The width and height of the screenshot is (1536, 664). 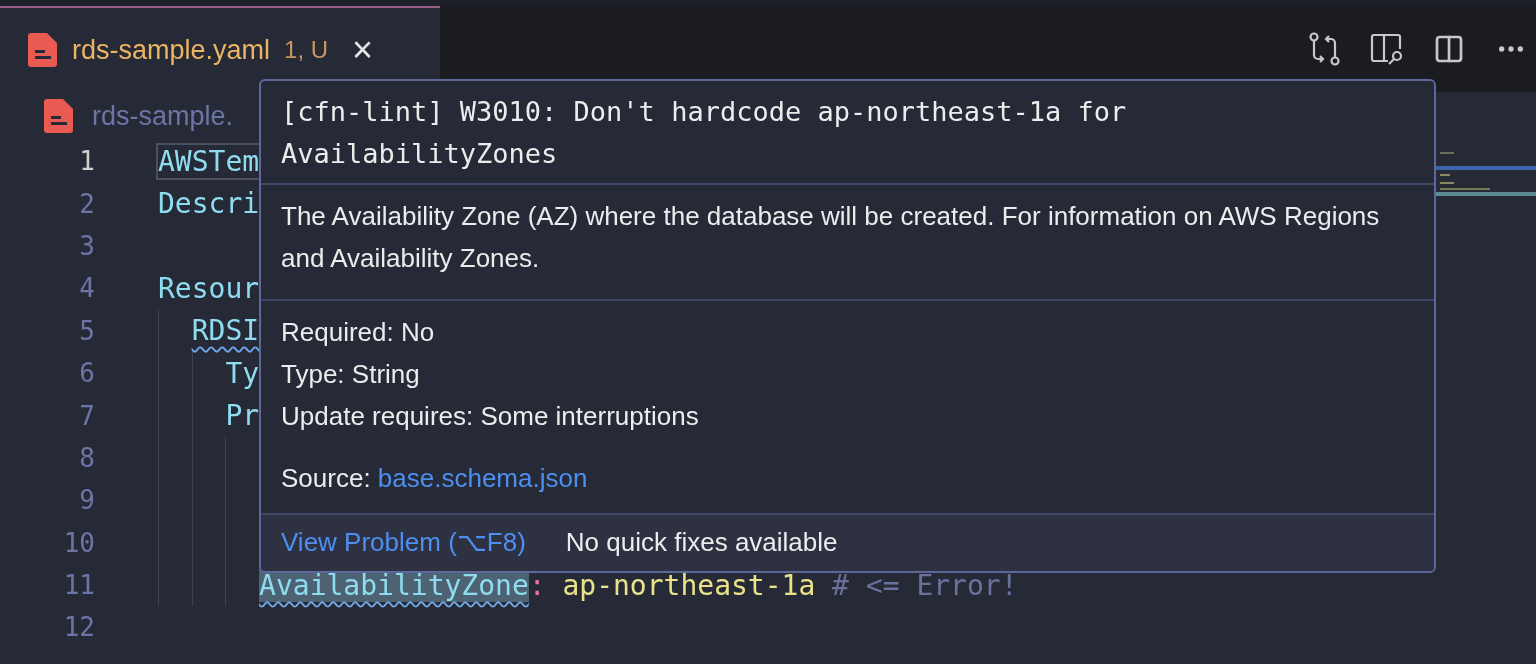 I want to click on schema-link: base.schema.json, so click(x=482, y=478).